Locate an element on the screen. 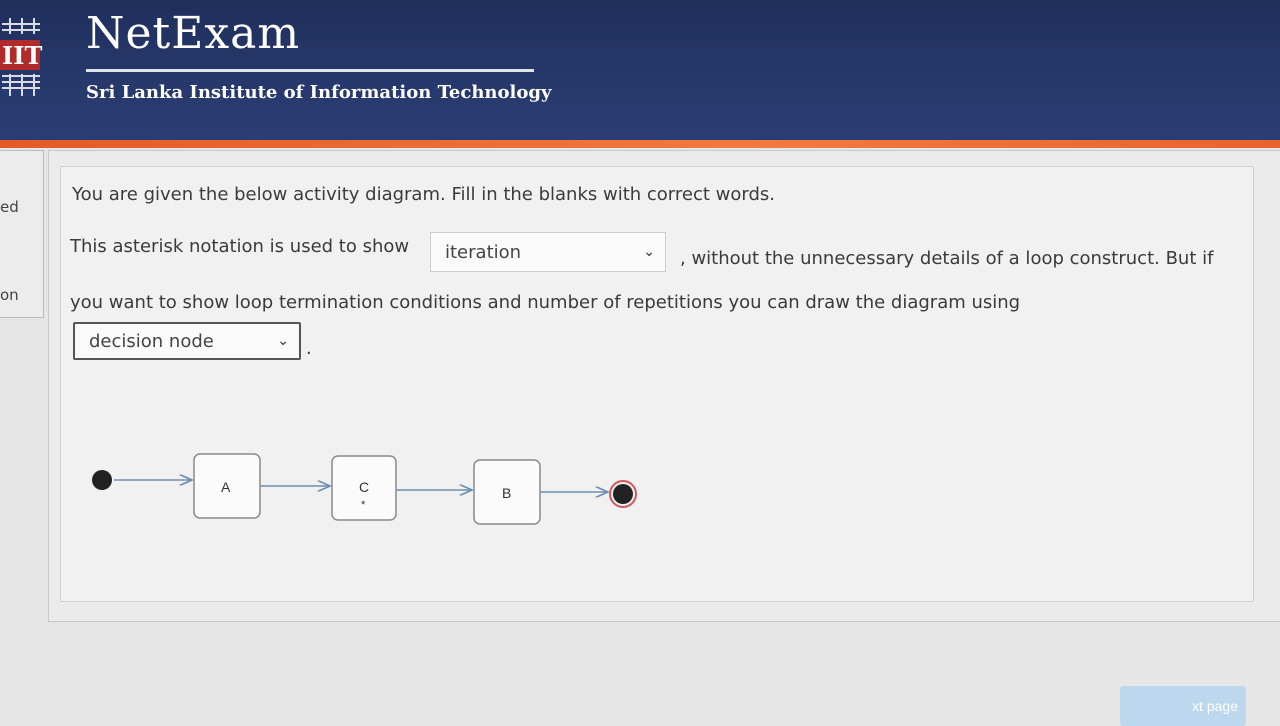 The width and height of the screenshot is (1280, 726). blank-1-select: iteration ⌄ is located at coordinates (548, 252).